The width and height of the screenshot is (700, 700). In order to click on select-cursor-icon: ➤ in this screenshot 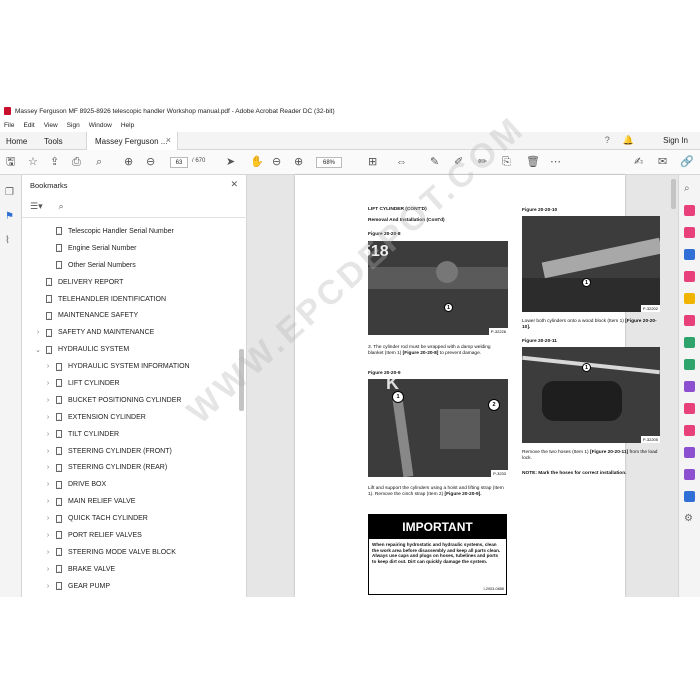, I will do `click(230, 162)`.